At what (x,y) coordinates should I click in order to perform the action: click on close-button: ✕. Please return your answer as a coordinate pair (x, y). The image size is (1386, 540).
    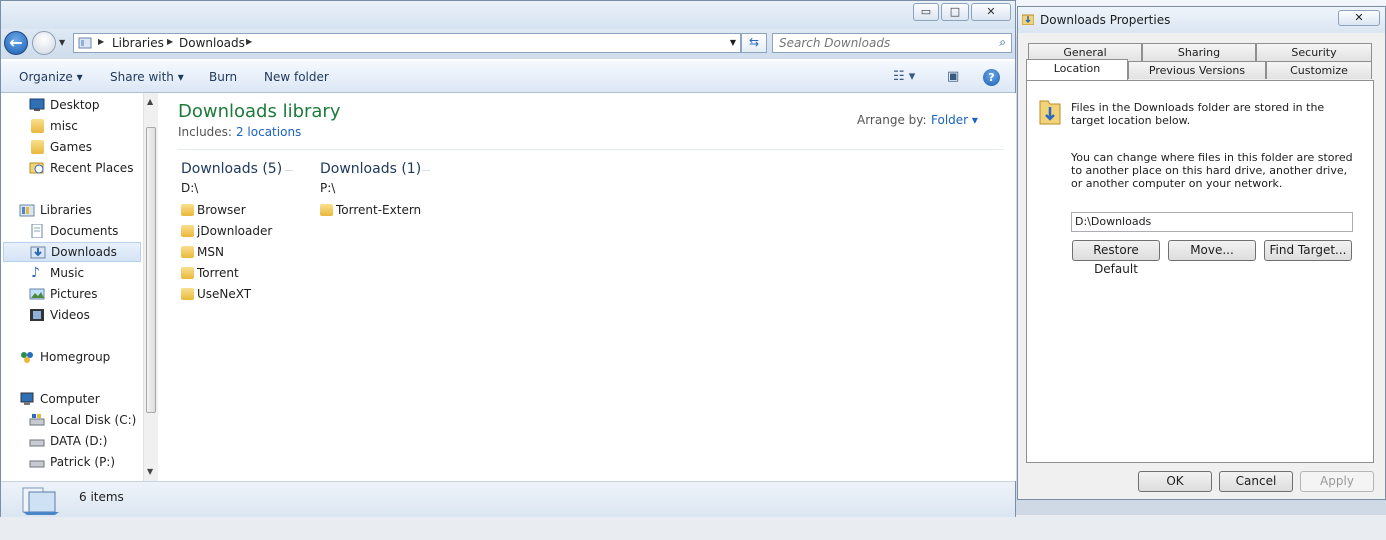
    Looking at the image, I should click on (991, 12).